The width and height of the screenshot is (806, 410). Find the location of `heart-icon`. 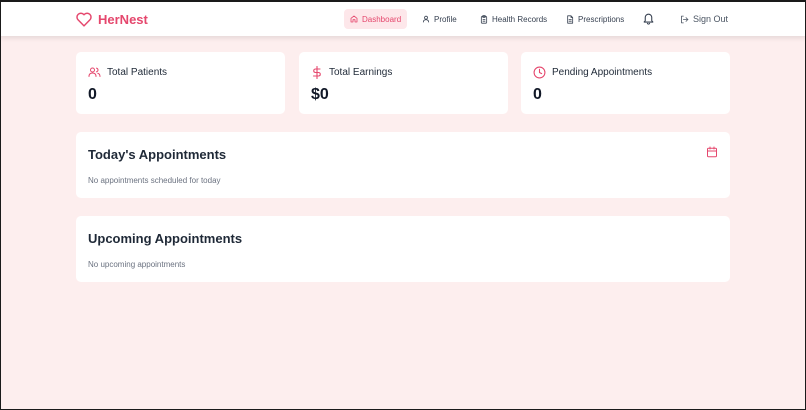

heart-icon is located at coordinates (84, 19).